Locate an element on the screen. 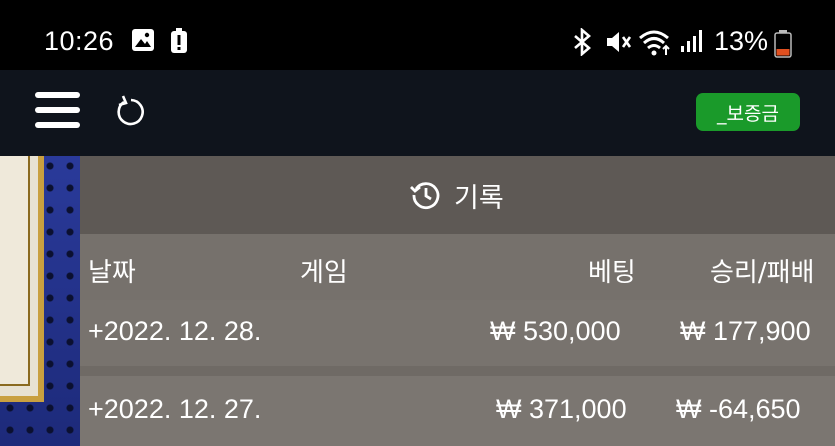 The image size is (835, 446). history-title-group: 기록 is located at coordinates (457, 196).